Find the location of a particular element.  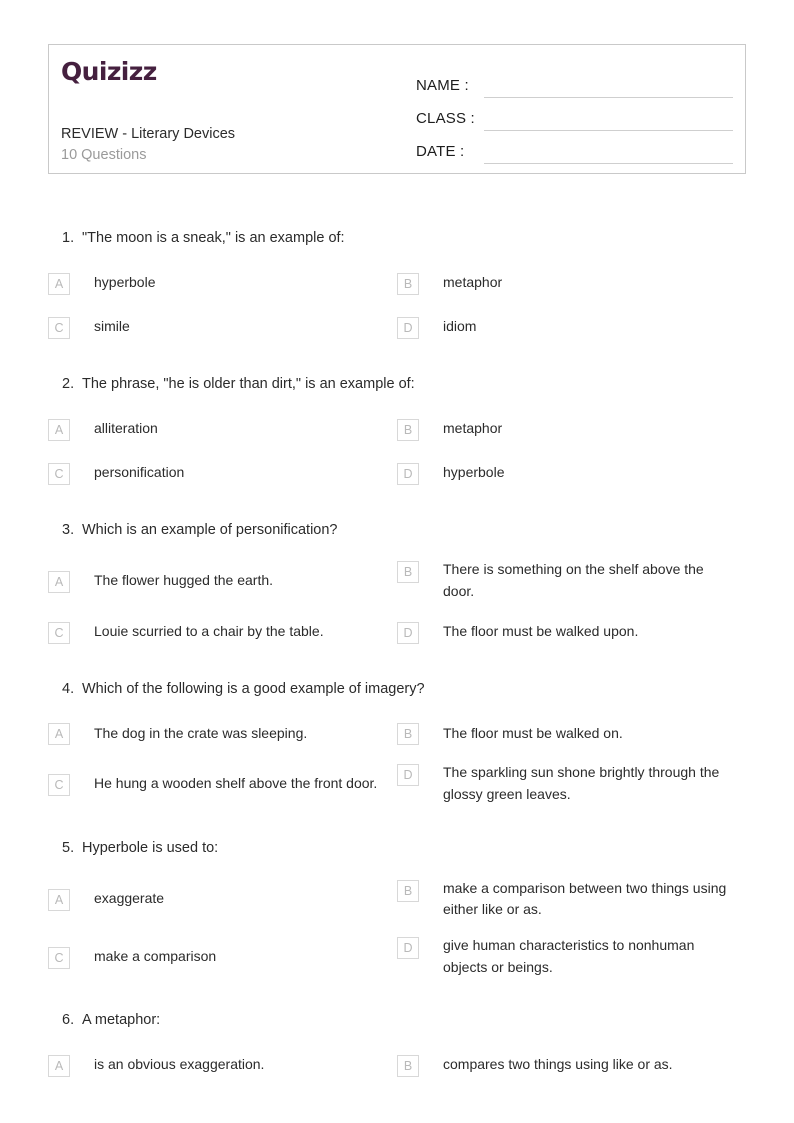

option-text: simile is located at coordinates (112, 325).